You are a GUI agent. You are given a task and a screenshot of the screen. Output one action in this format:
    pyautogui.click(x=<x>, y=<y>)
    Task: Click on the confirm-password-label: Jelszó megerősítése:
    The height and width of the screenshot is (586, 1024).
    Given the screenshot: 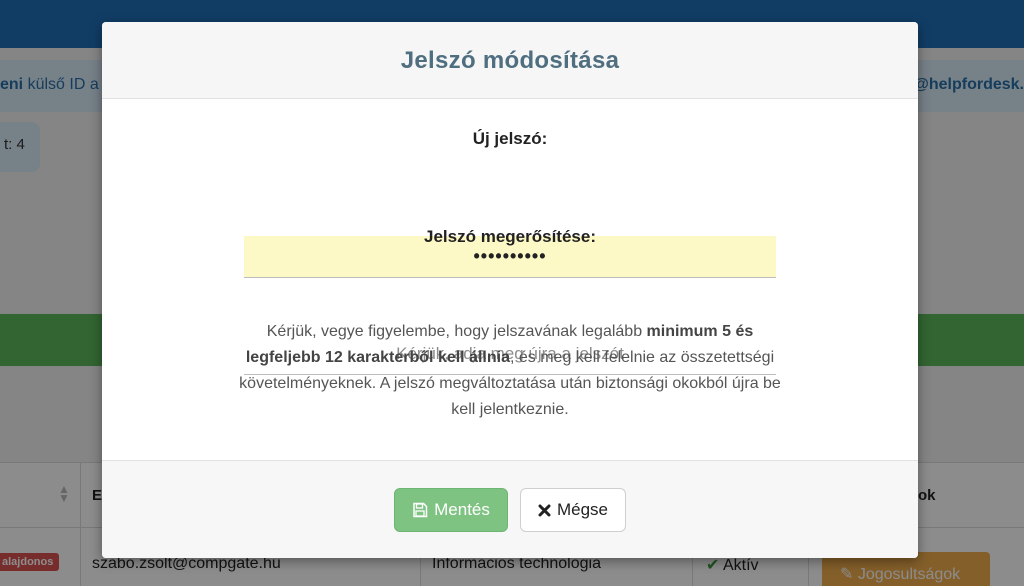 What is the action you would take?
    pyautogui.click(x=510, y=236)
    